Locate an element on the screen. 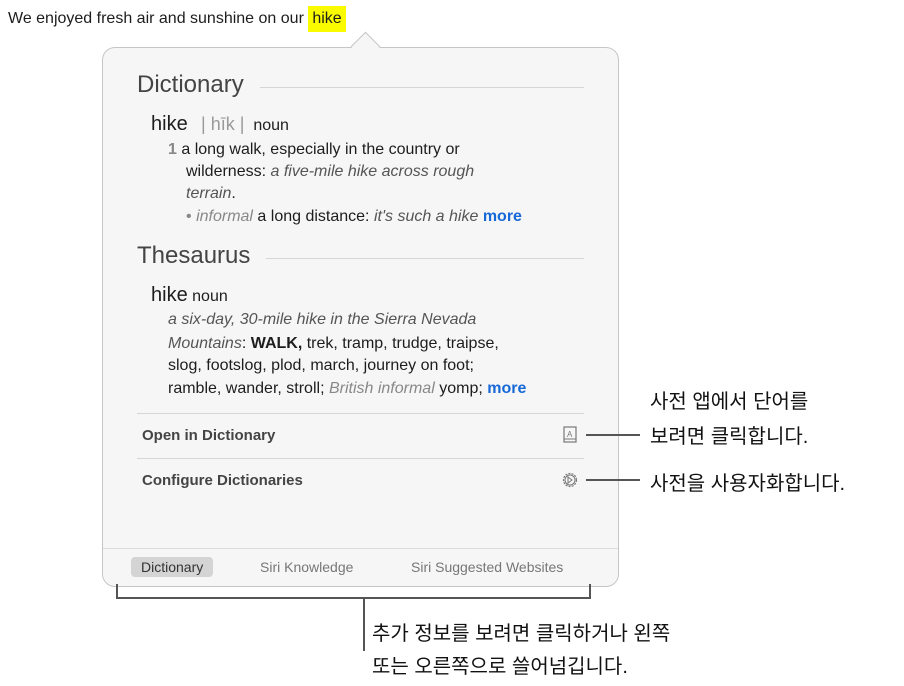  tab-siri-knowledge: Siri Knowledge is located at coordinates (306, 567).